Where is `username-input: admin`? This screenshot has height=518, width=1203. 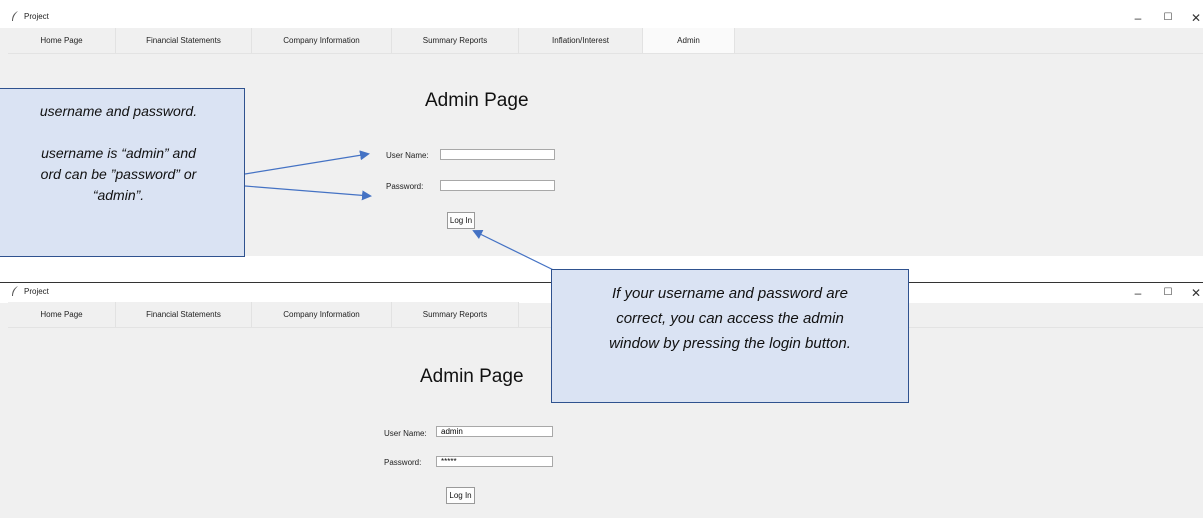
username-input: admin is located at coordinates (494, 431).